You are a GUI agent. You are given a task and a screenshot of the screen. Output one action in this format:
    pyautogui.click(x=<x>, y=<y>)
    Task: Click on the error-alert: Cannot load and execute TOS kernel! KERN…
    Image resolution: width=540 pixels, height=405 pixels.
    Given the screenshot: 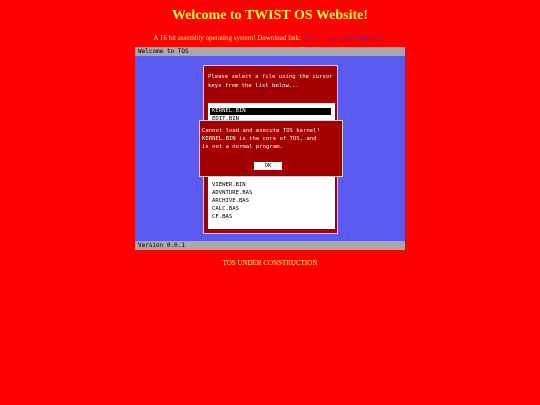 What is the action you would take?
    pyautogui.click(x=271, y=148)
    